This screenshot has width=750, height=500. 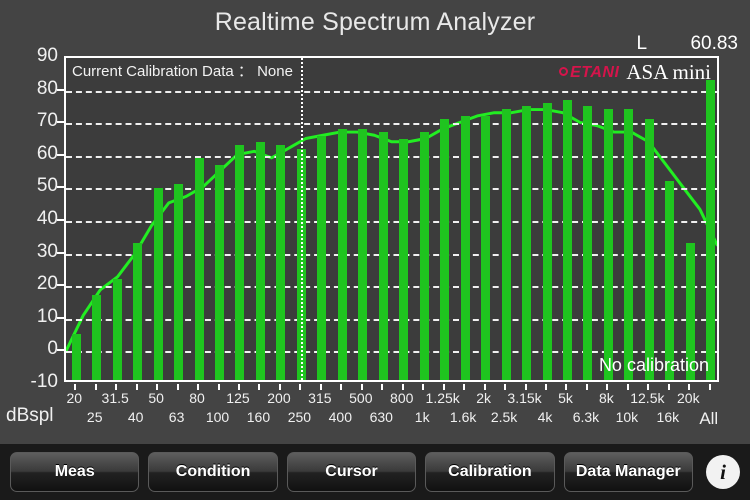 What do you see at coordinates (606, 398) in the screenshot?
I see `x-axis-label: 8k` at bounding box center [606, 398].